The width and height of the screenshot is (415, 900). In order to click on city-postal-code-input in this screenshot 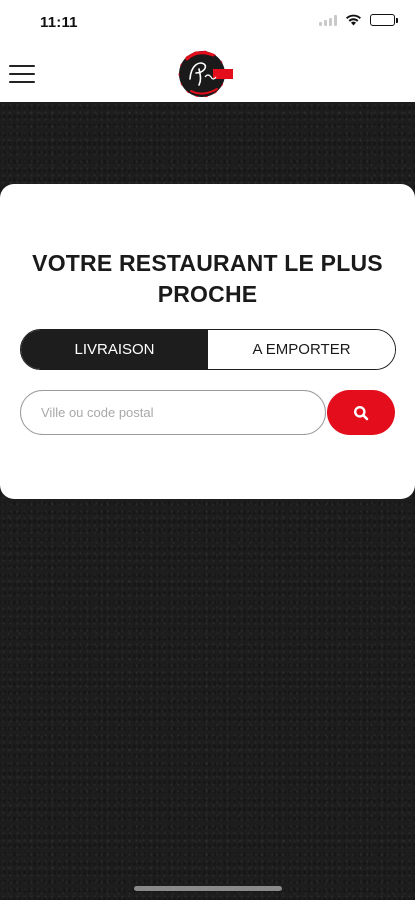, I will do `click(173, 412)`.